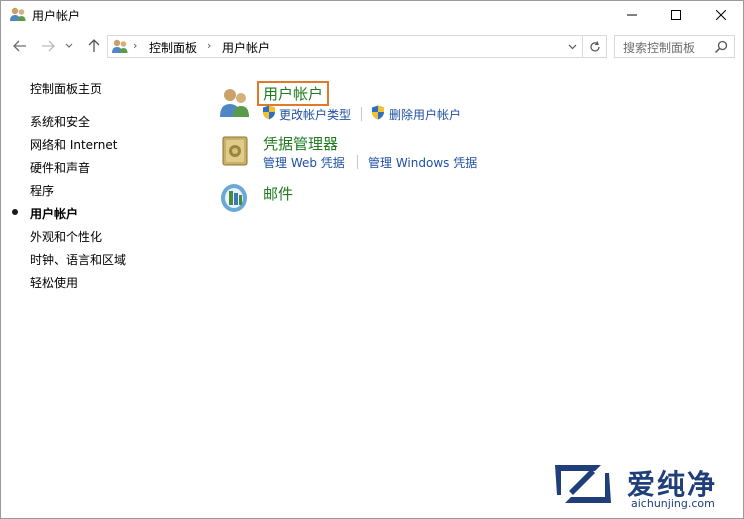 The width and height of the screenshot is (744, 519). I want to click on navigation-bar: › 控制面板 › 用户帐户 搜索控制面板, so click(372, 46).